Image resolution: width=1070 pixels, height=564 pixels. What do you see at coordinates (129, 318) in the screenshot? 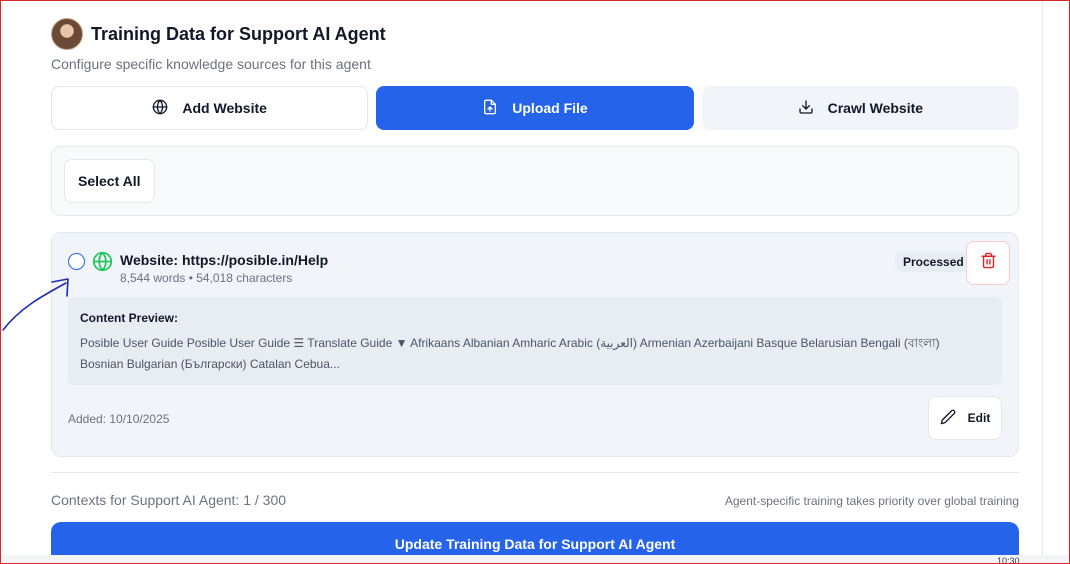
I see `preview-label: Content Preview:` at bounding box center [129, 318].